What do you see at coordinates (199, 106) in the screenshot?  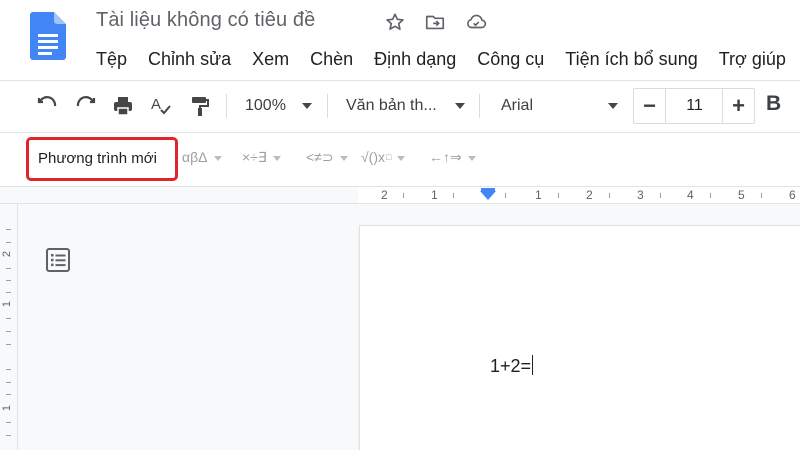 I see `paint-format-icon` at bounding box center [199, 106].